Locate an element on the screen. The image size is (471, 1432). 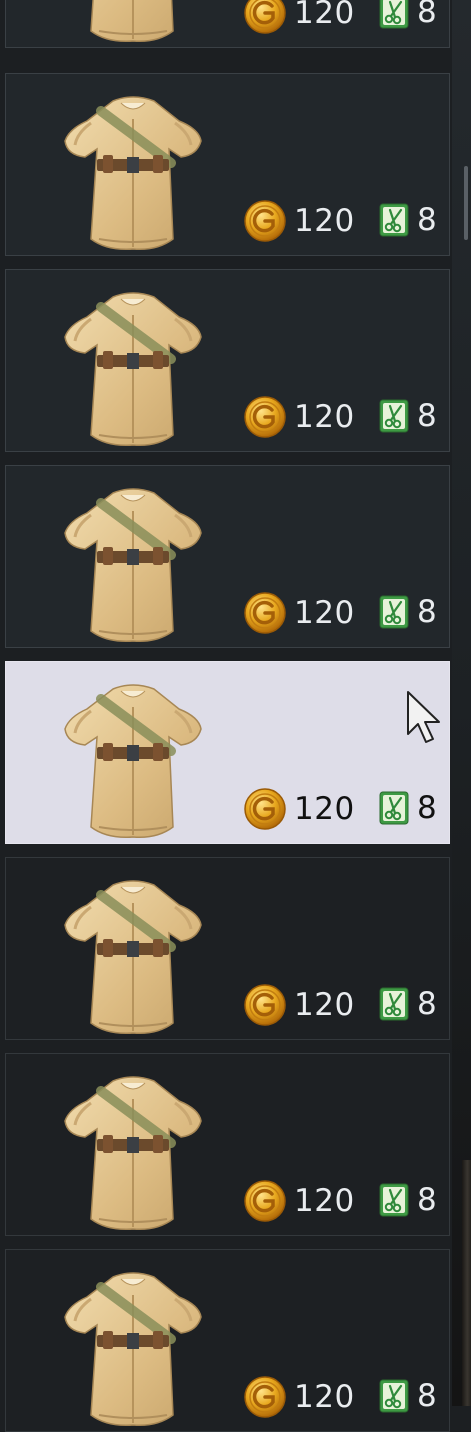
scrollbar-thumb is located at coordinates (466, 203).